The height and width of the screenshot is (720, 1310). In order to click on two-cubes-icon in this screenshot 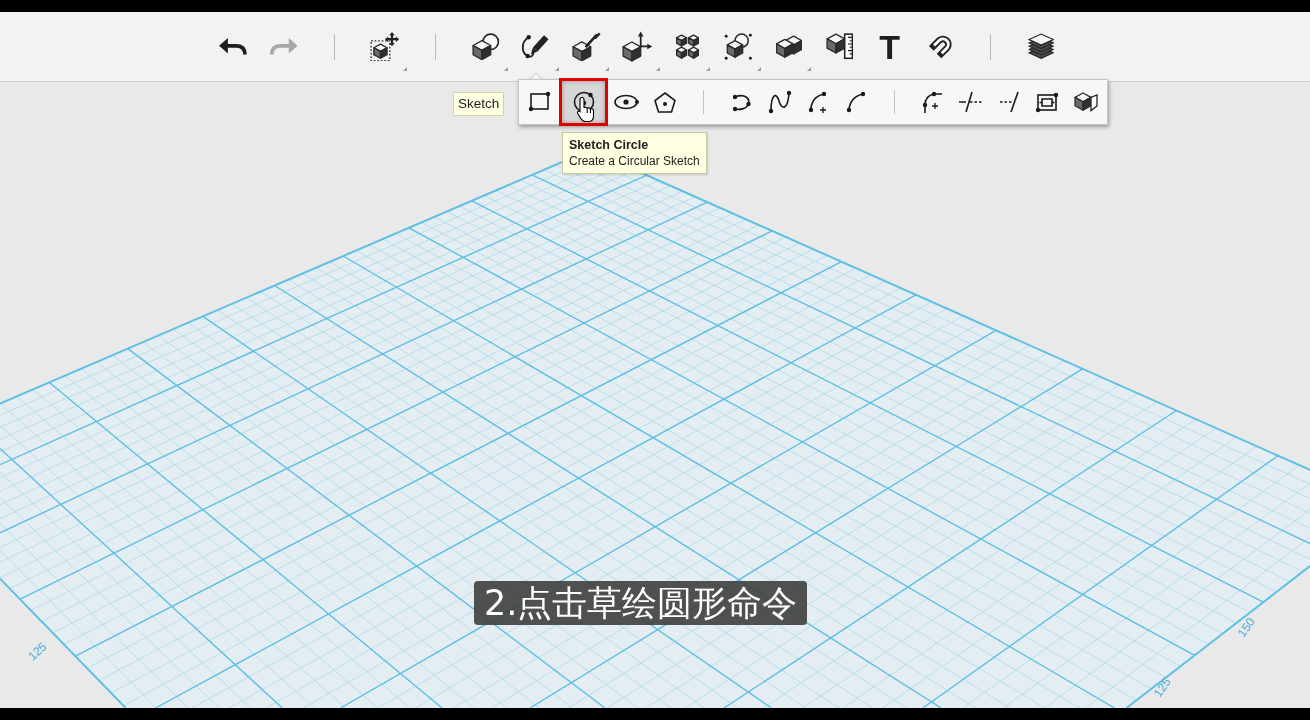, I will do `click(788, 46)`.